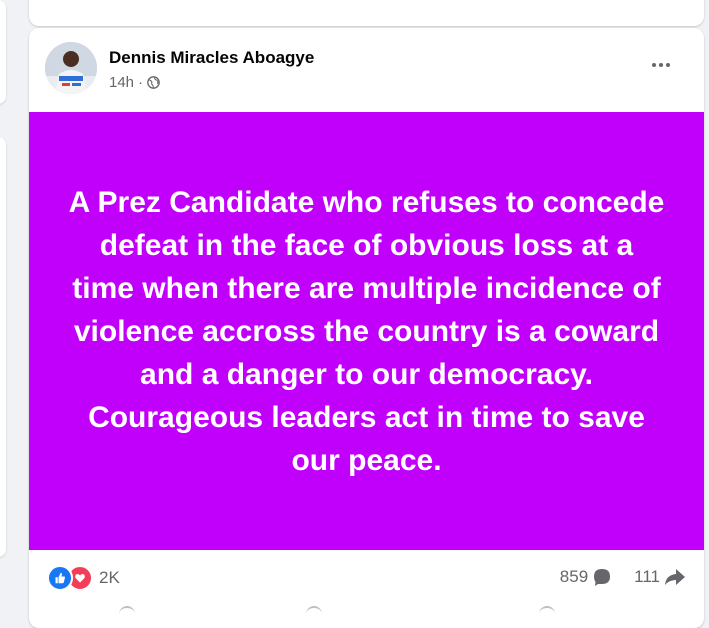  What do you see at coordinates (647, 576) in the screenshot?
I see `share-count: 111` at bounding box center [647, 576].